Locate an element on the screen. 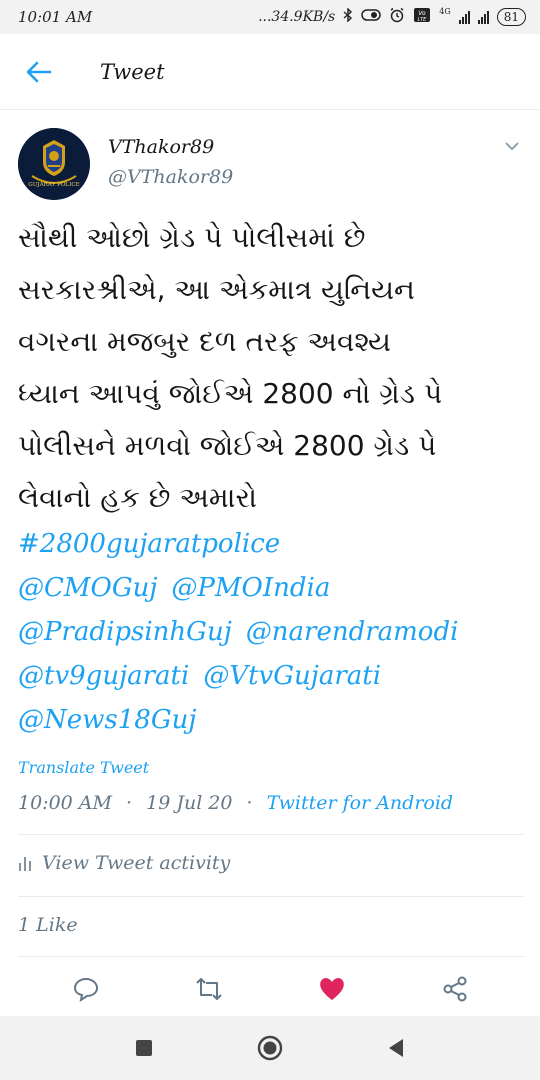 The height and width of the screenshot is (1080, 540). status-indicators: ...34.9KB/s Vo LTE 4G 81 is located at coordinates (392, 17).